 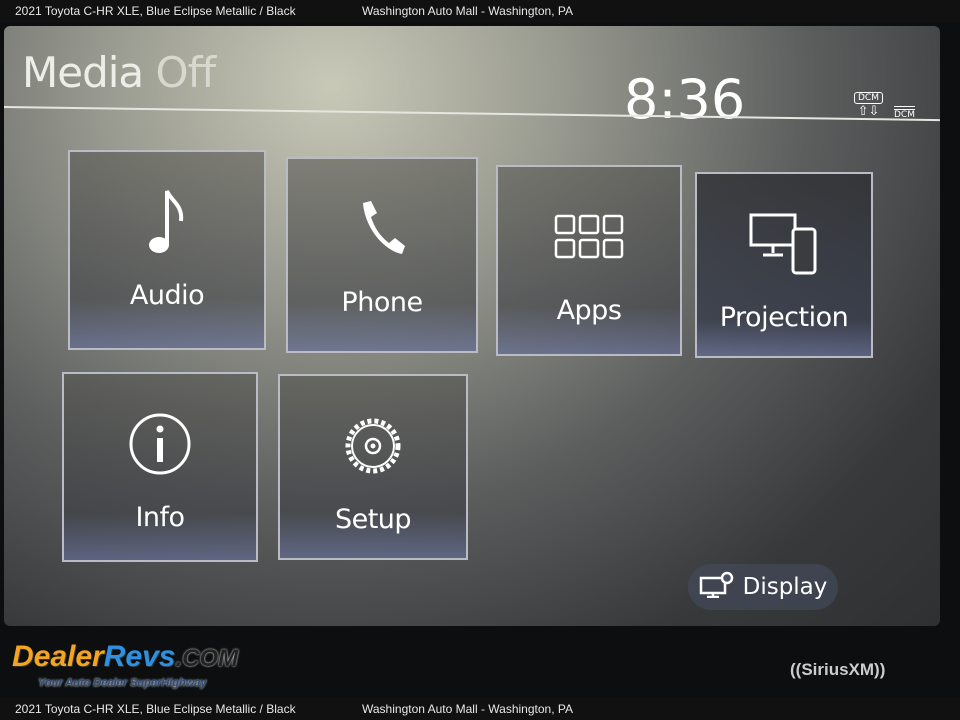 I want to click on phone-label: Phone, so click(x=382, y=302).